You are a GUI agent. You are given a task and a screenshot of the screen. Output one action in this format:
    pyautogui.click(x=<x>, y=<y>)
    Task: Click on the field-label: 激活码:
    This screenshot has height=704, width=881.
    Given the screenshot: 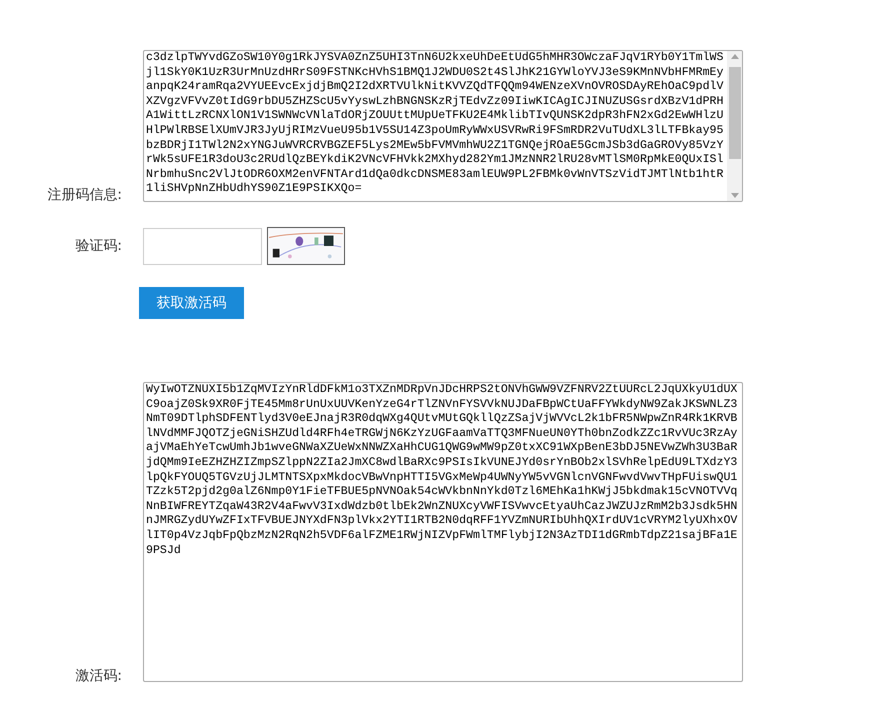 What is the action you would take?
    pyautogui.click(x=98, y=676)
    